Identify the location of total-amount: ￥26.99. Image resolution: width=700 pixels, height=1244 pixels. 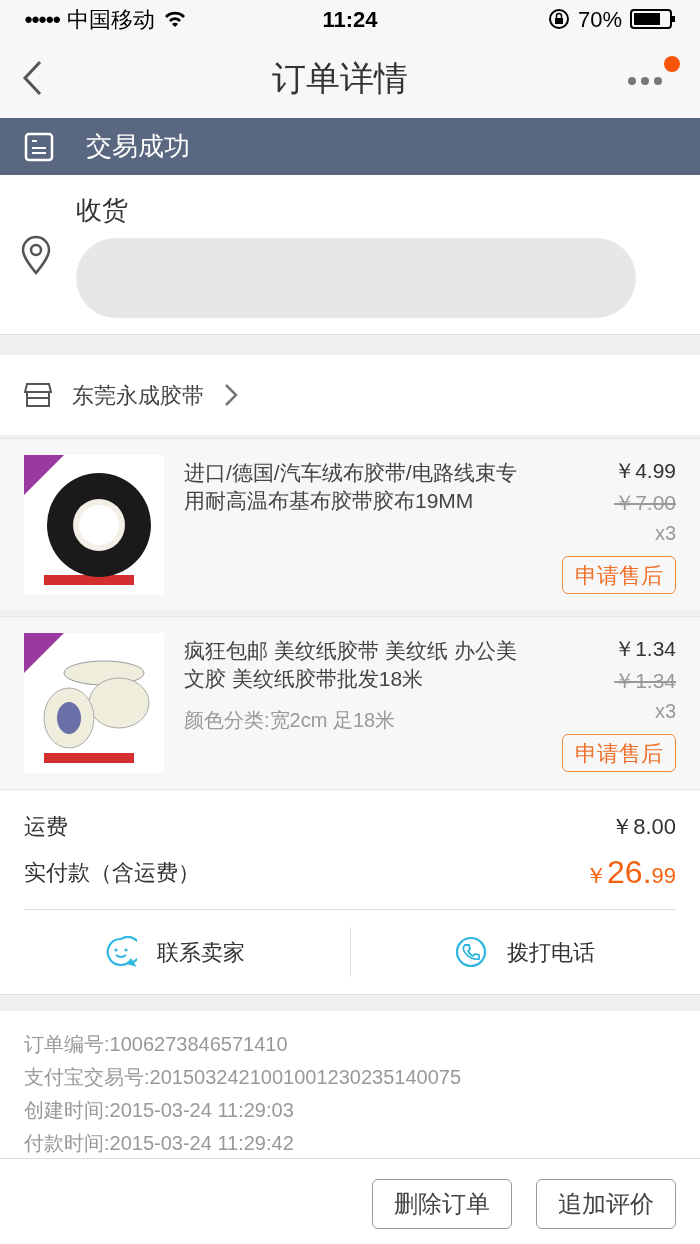
(630, 872).